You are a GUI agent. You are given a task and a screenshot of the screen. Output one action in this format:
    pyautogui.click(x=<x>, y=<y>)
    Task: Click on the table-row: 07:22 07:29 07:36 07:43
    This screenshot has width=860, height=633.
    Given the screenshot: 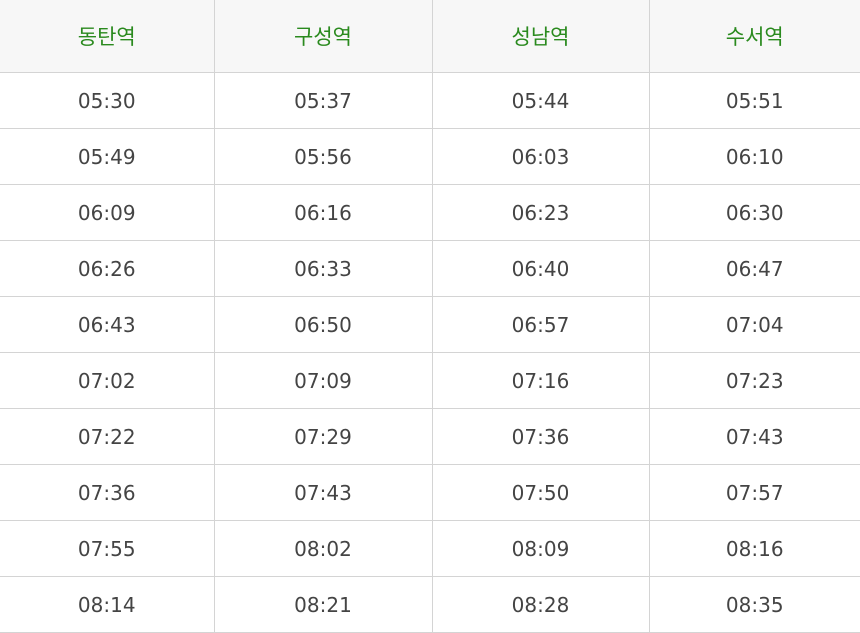 What is the action you would take?
    pyautogui.click(x=430, y=436)
    